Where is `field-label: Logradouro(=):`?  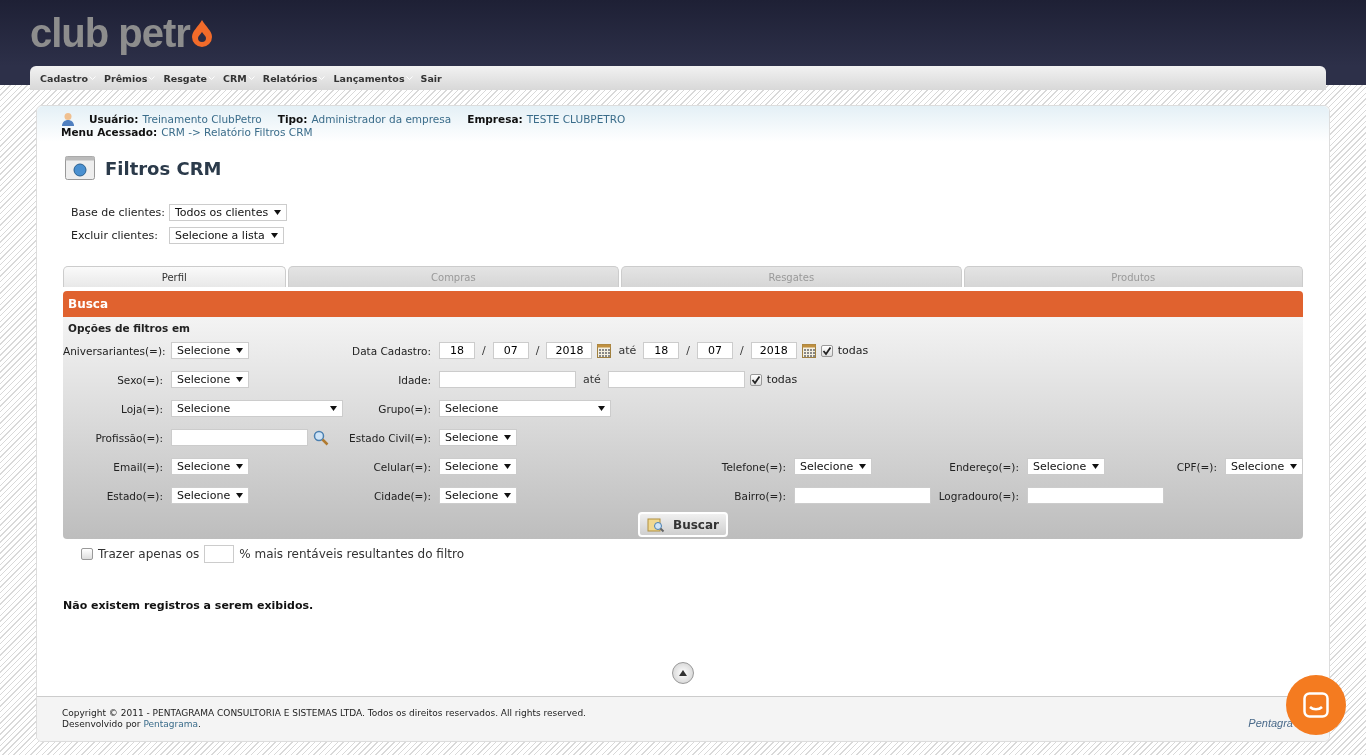
field-label: Logradouro(=): is located at coordinates (978, 495).